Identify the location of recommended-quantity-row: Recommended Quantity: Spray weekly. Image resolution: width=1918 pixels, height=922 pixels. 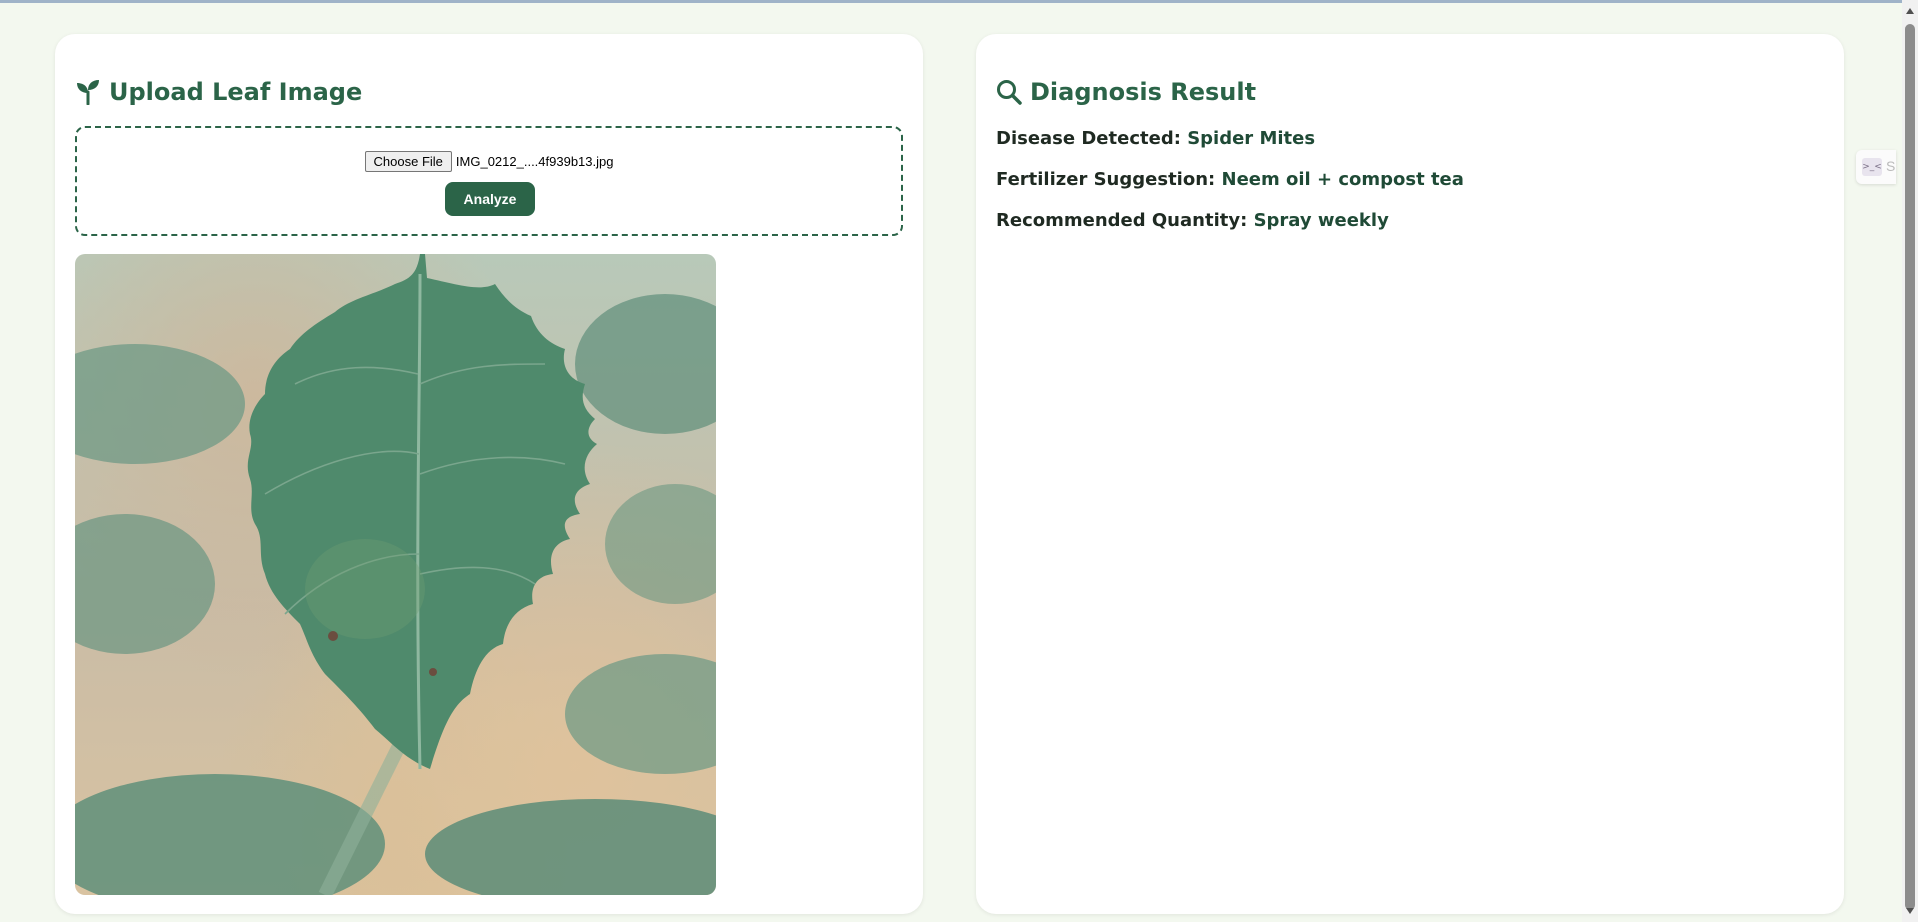
(1192, 220).